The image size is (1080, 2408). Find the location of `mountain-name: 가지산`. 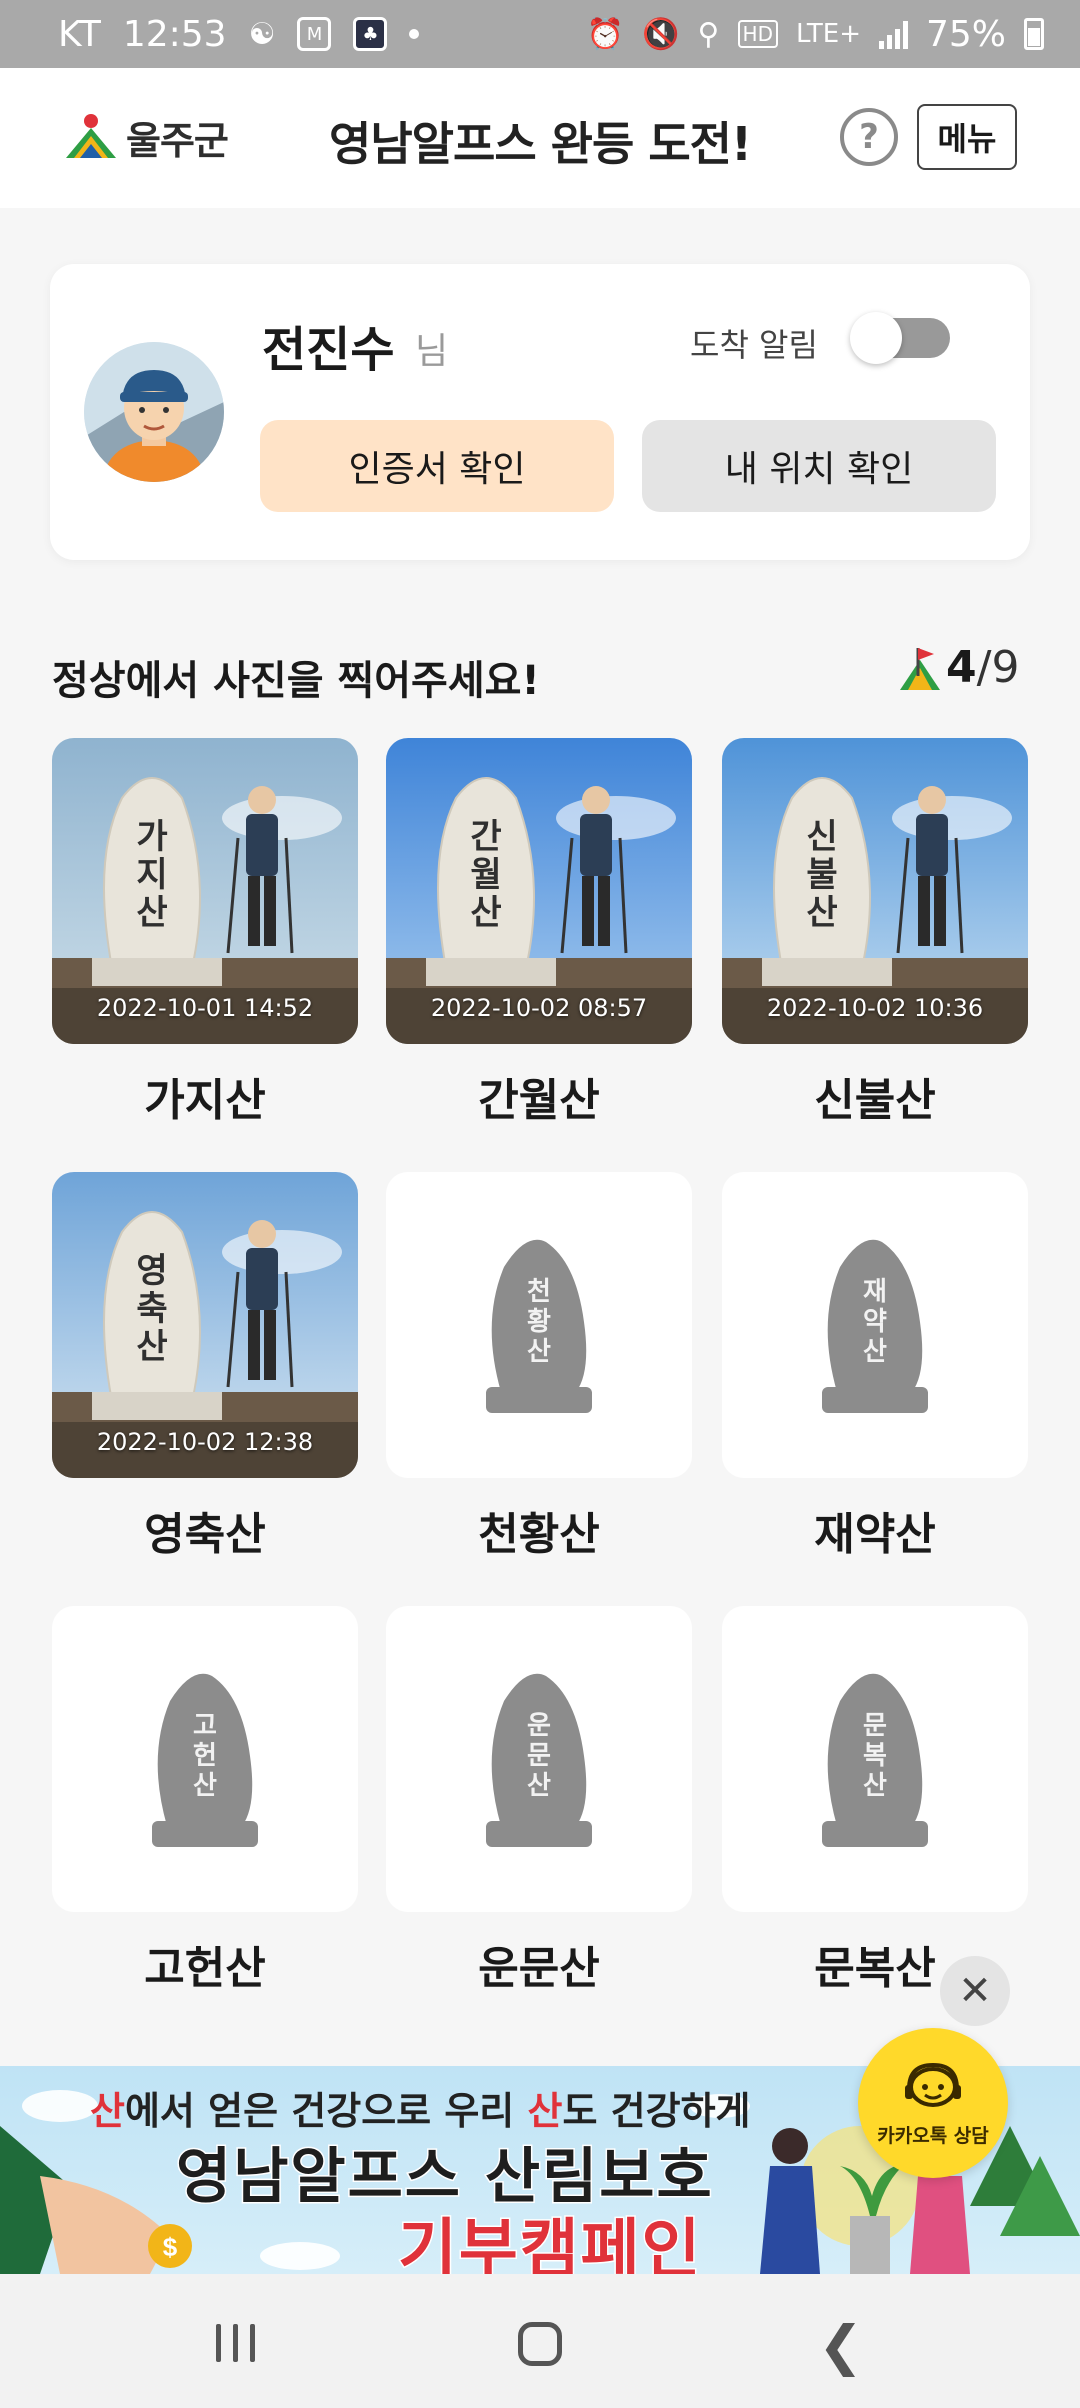

mountain-name: 가지산 is located at coordinates (205, 1100).